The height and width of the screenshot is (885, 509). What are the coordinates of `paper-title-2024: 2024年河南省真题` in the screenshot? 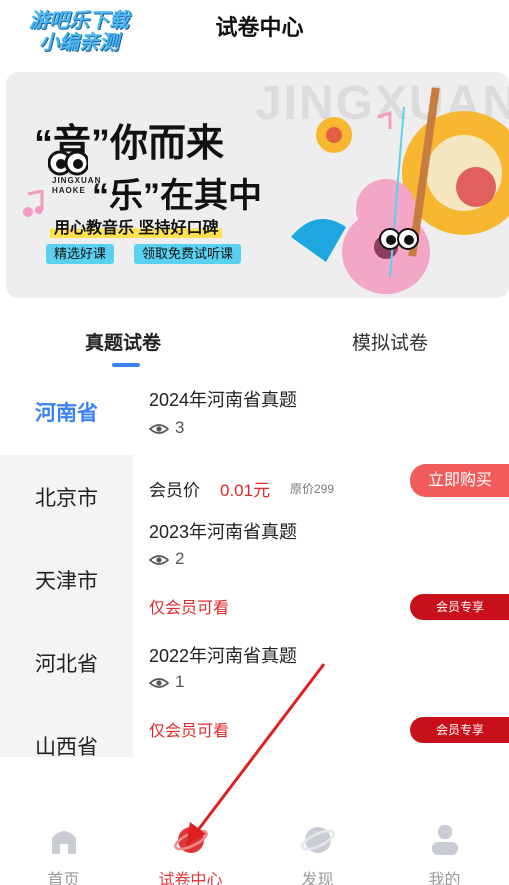 It's located at (223, 399).